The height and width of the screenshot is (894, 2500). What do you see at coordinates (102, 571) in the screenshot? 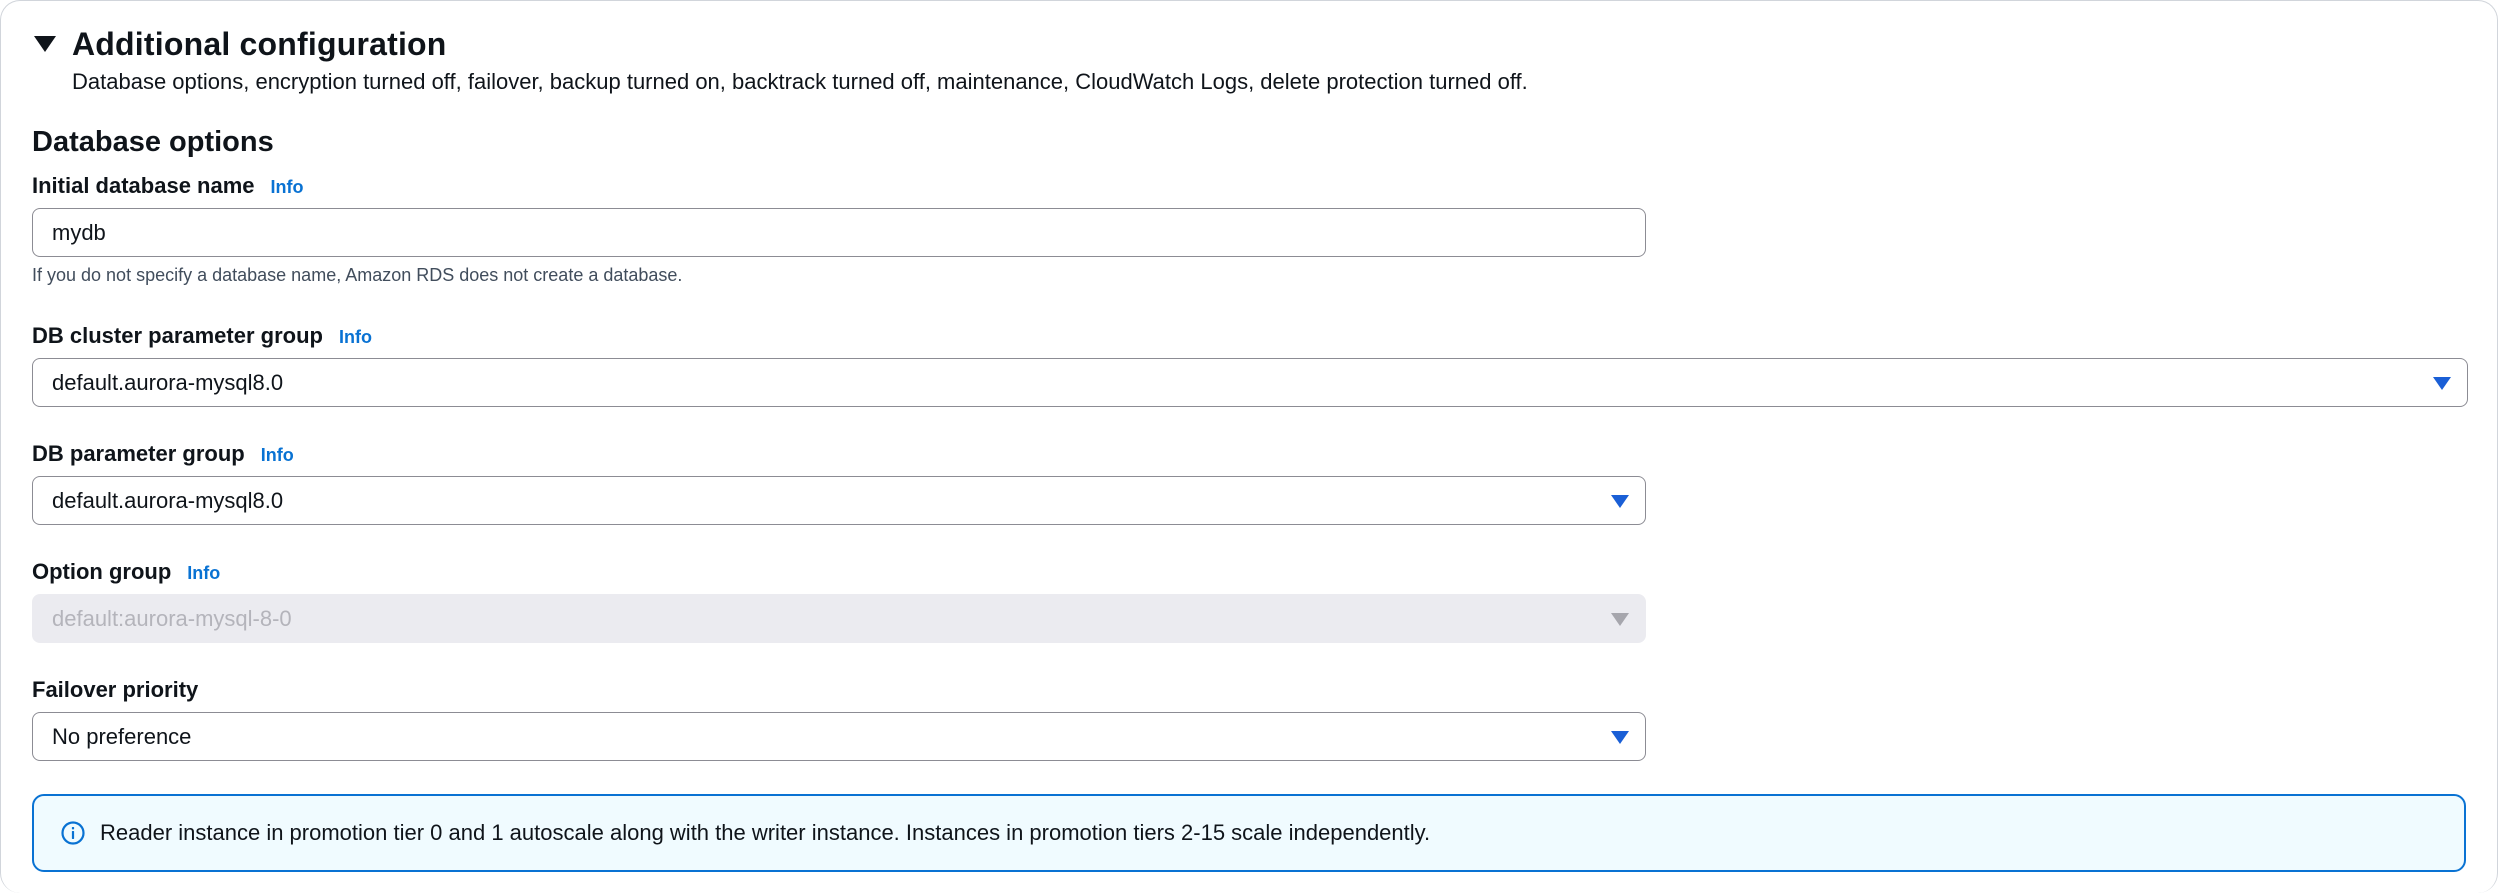
I see `option-group-label: Option group` at bounding box center [102, 571].